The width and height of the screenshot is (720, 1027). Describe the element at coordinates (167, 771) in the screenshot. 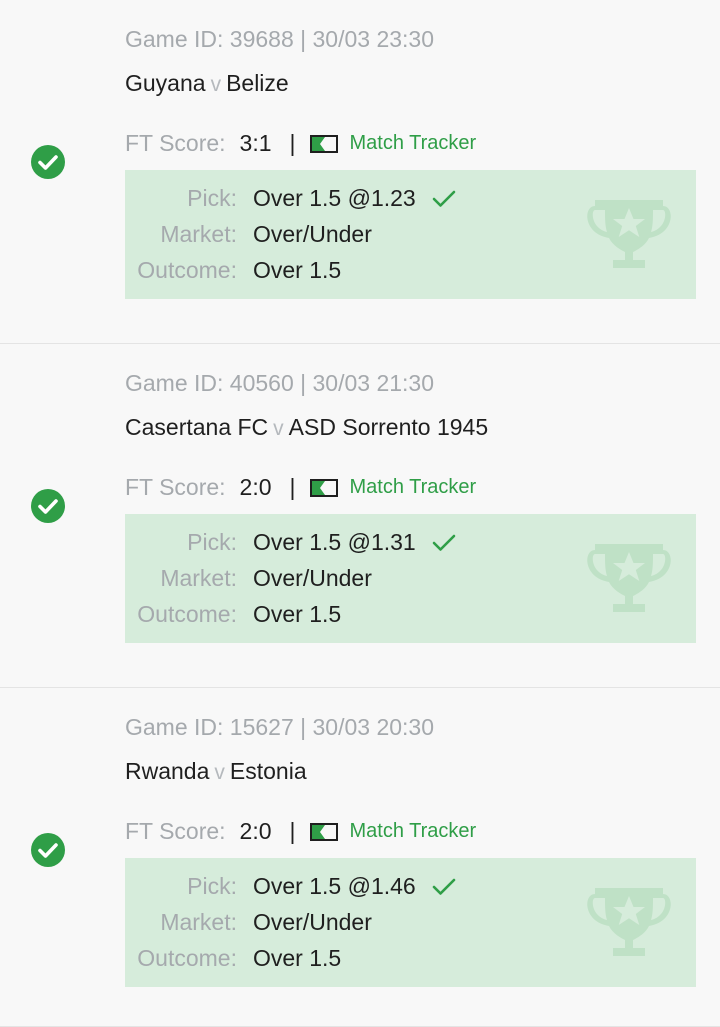

I see `home-team: Rwanda` at that location.